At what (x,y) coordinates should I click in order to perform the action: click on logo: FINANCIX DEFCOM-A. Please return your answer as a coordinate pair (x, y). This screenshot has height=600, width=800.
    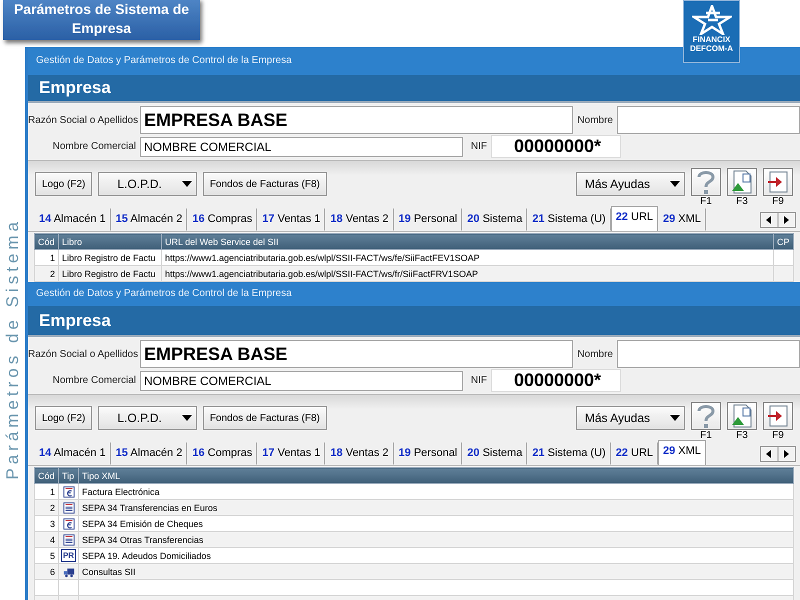
    Looking at the image, I should click on (711, 31).